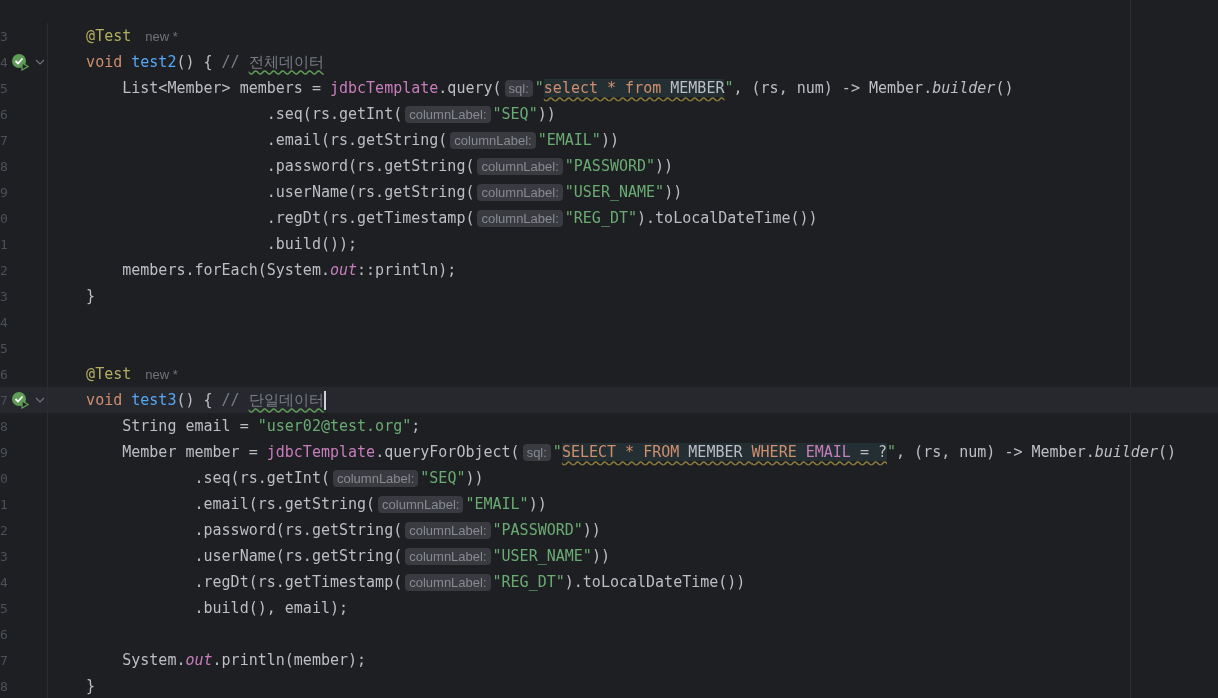  Describe the element at coordinates (204, 62) in the screenshot. I see `code-text: void test2() { // 전체데이터` at that location.